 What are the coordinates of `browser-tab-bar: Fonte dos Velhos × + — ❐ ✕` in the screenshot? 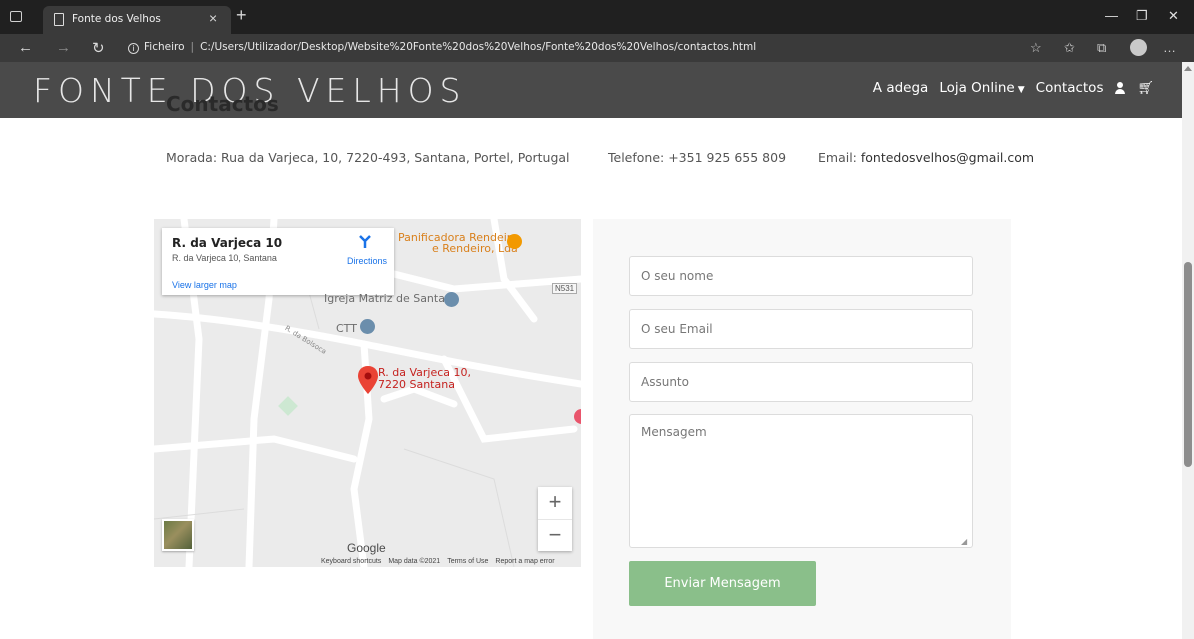 It's located at (597, 17).